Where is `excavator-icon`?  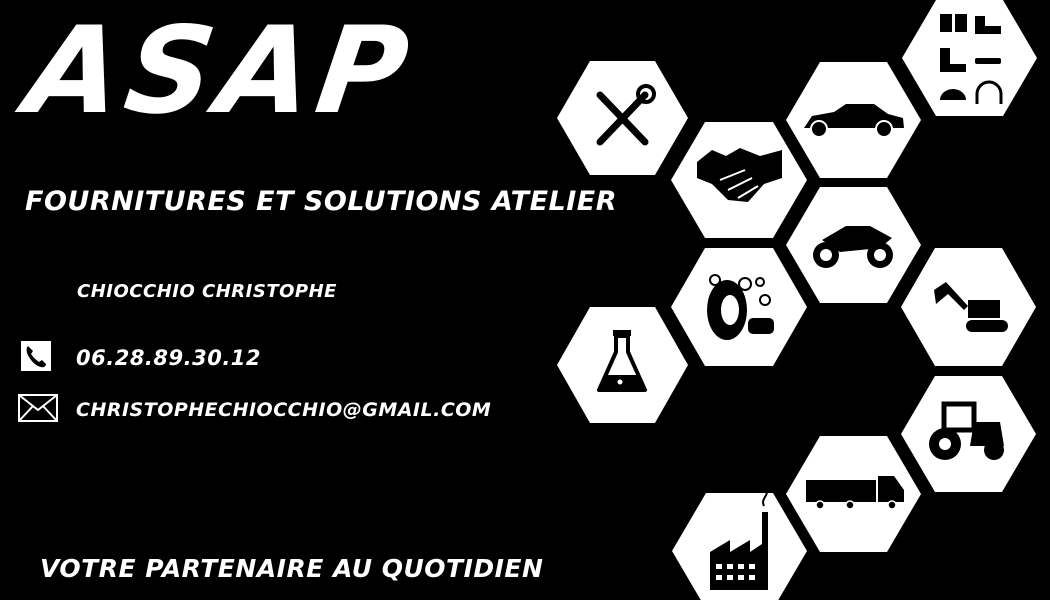 excavator-icon is located at coordinates (968, 307).